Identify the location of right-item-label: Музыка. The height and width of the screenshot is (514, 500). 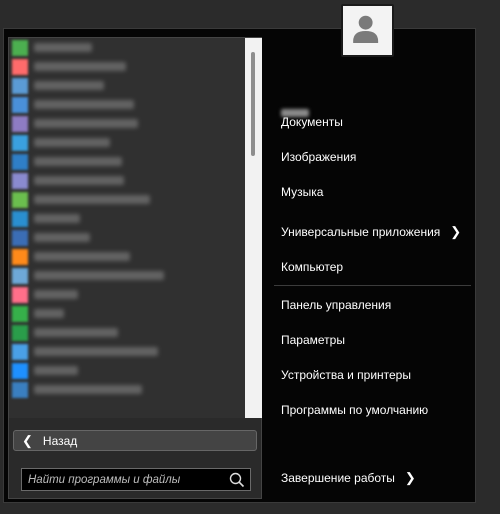
(302, 192).